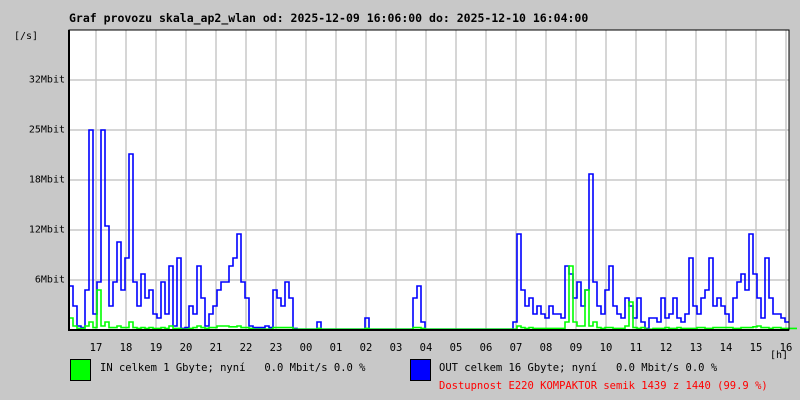 This screenshot has width=800, height=400. Describe the element at coordinates (80, 370) in the screenshot. I see `legend-in-swatch` at that location.